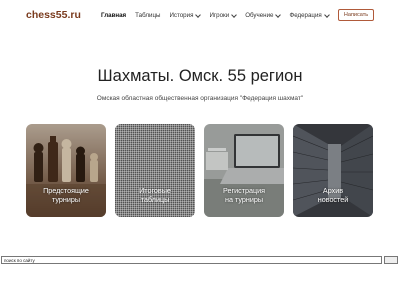 This screenshot has height=281, width=400. Describe the element at coordinates (305, 15) in the screenshot. I see `nav-item-label: Федерация` at that location.